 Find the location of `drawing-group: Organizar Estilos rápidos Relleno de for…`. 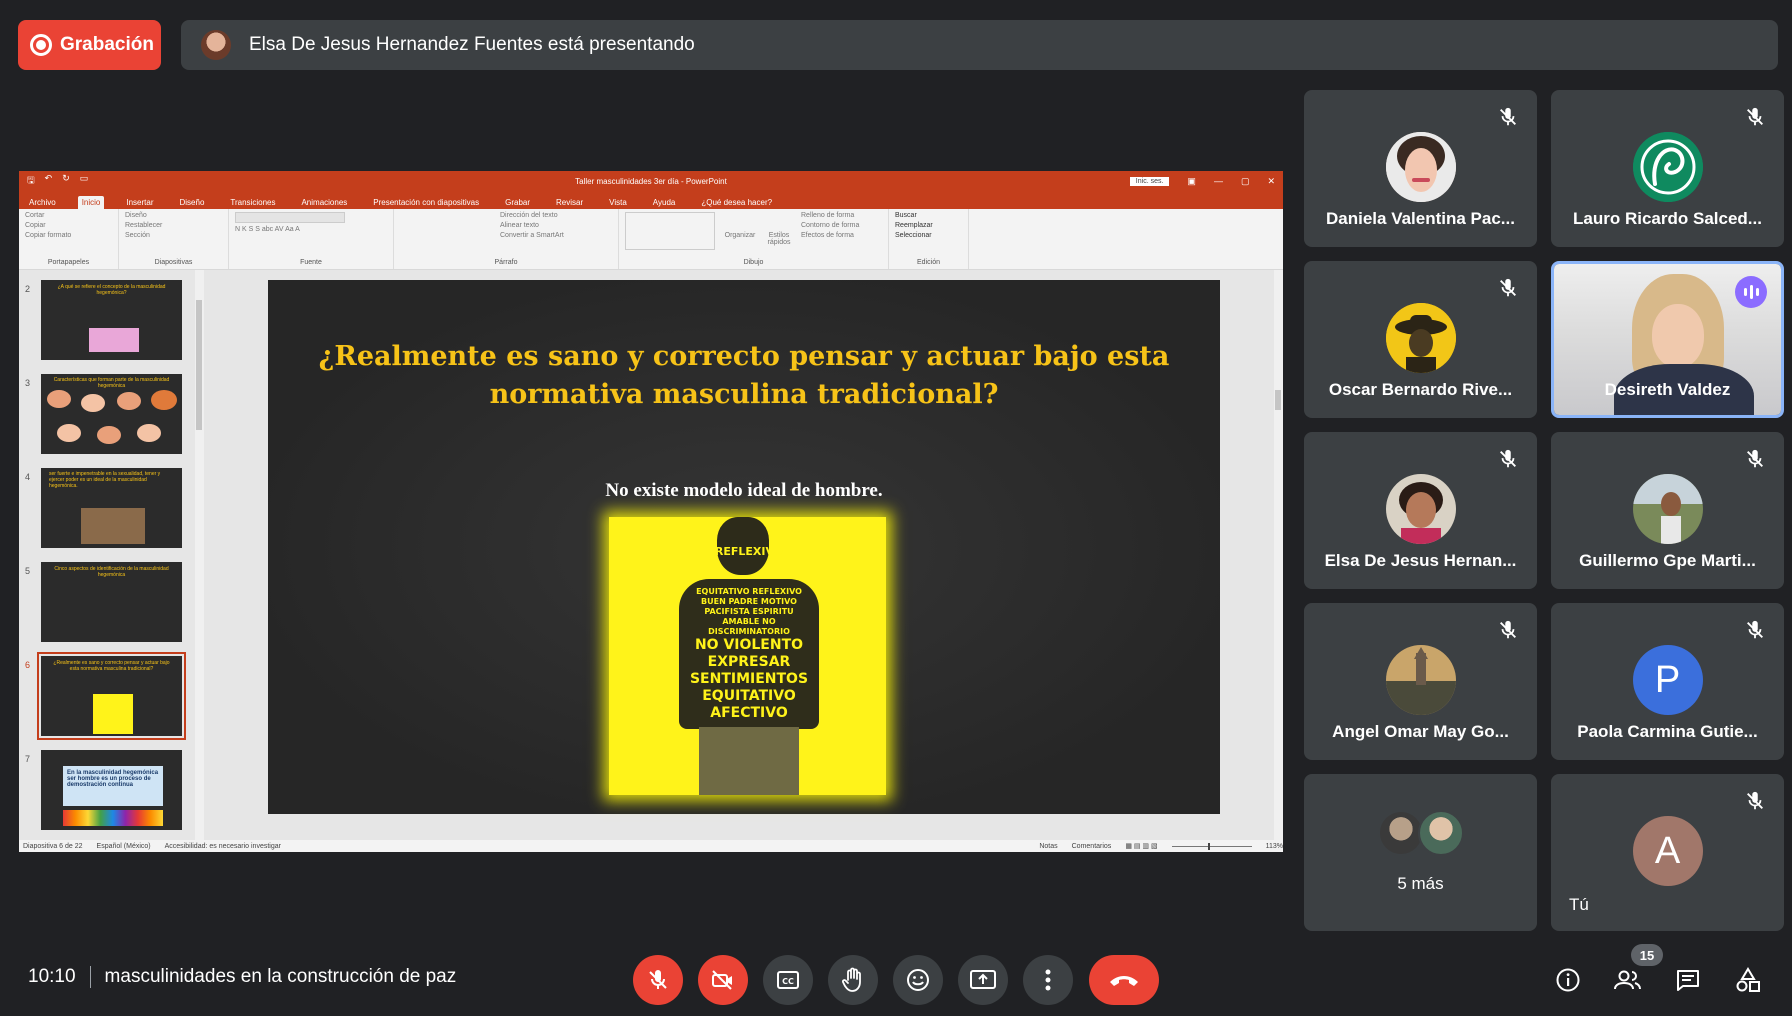

drawing-group: Organizar Estilos rápidos Relleno de for… is located at coordinates (754, 239).